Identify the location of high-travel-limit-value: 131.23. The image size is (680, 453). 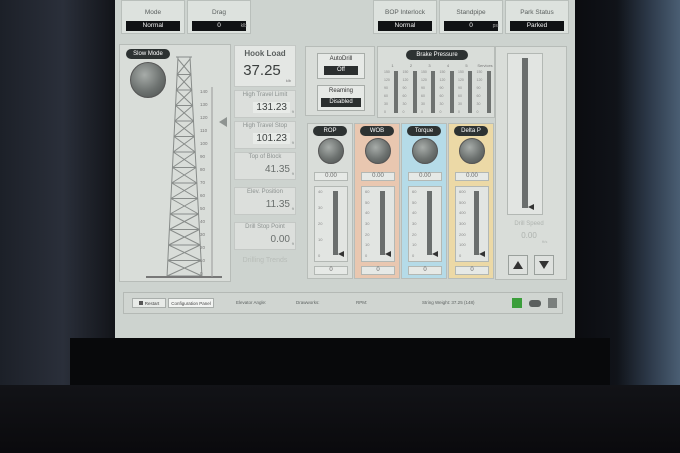
(271, 107).